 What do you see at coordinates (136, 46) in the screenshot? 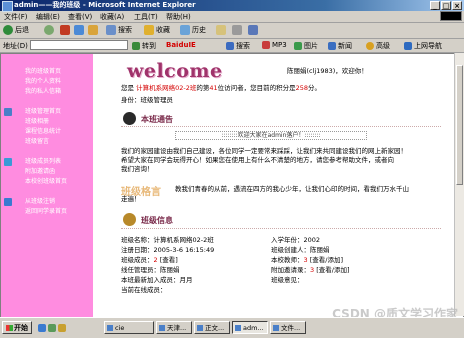
I see `go-arrow-icon` at bounding box center [136, 46].